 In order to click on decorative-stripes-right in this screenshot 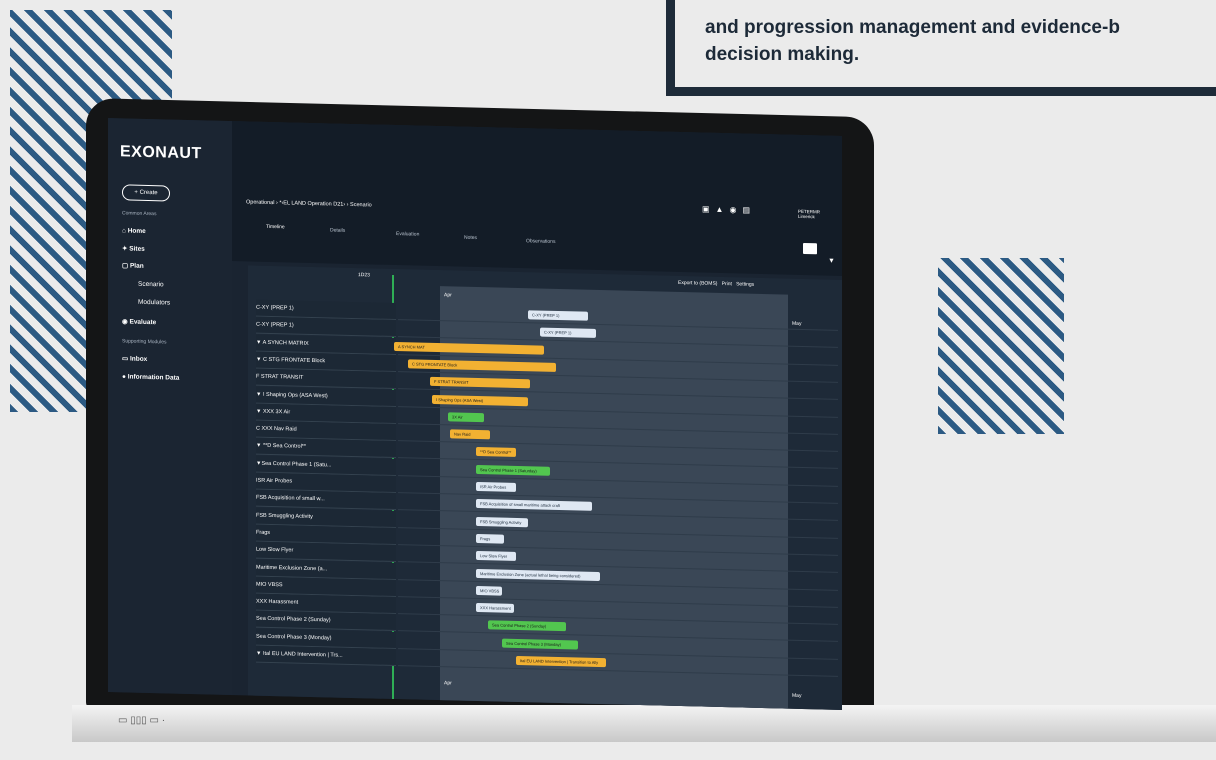, I will do `click(1001, 346)`.